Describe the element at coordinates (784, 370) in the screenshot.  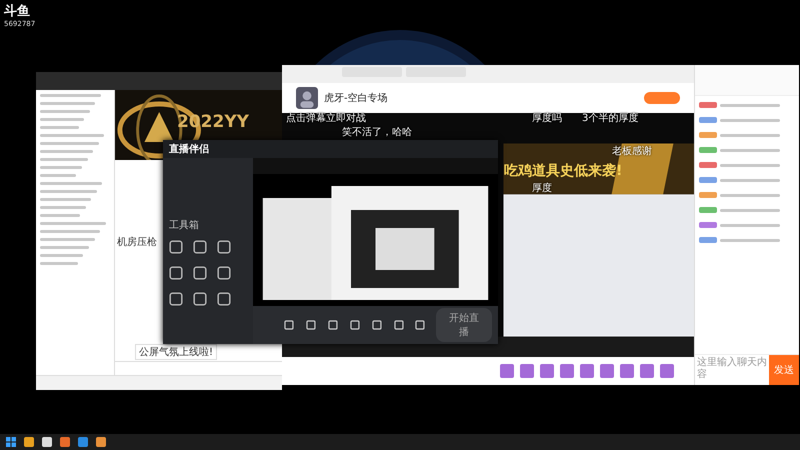
I see `send-button: 发送` at that location.